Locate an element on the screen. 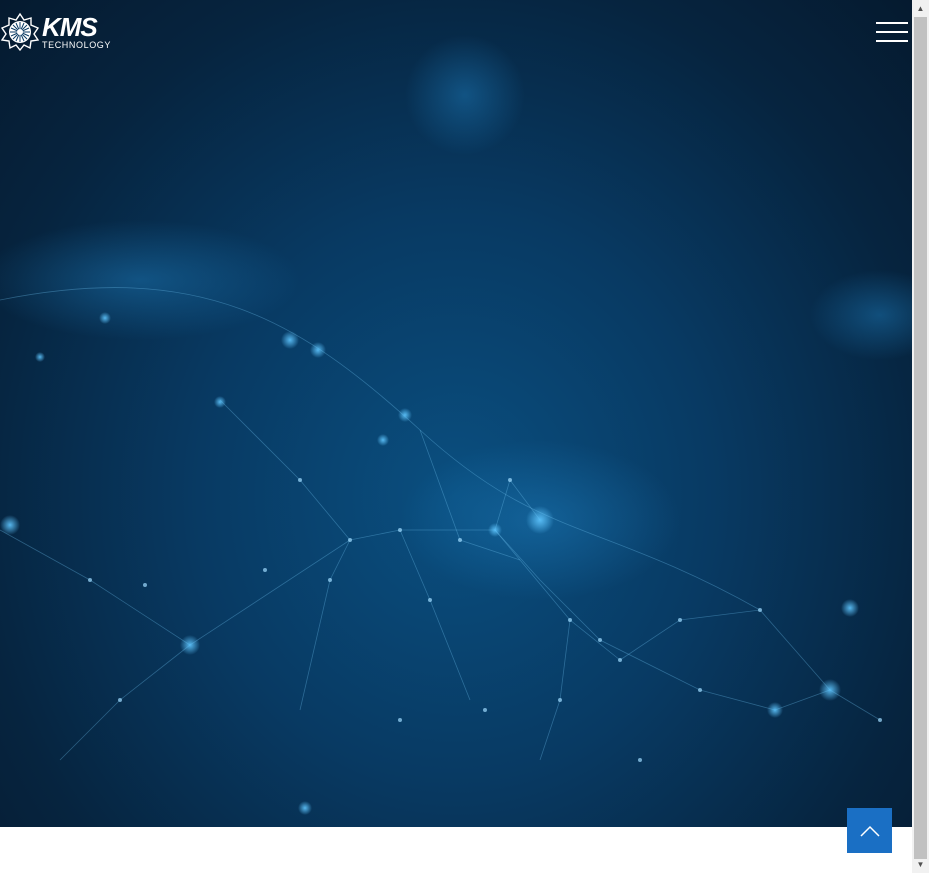 This screenshot has height=873, width=929. hamburger-menu-icon is located at coordinates (892, 32).